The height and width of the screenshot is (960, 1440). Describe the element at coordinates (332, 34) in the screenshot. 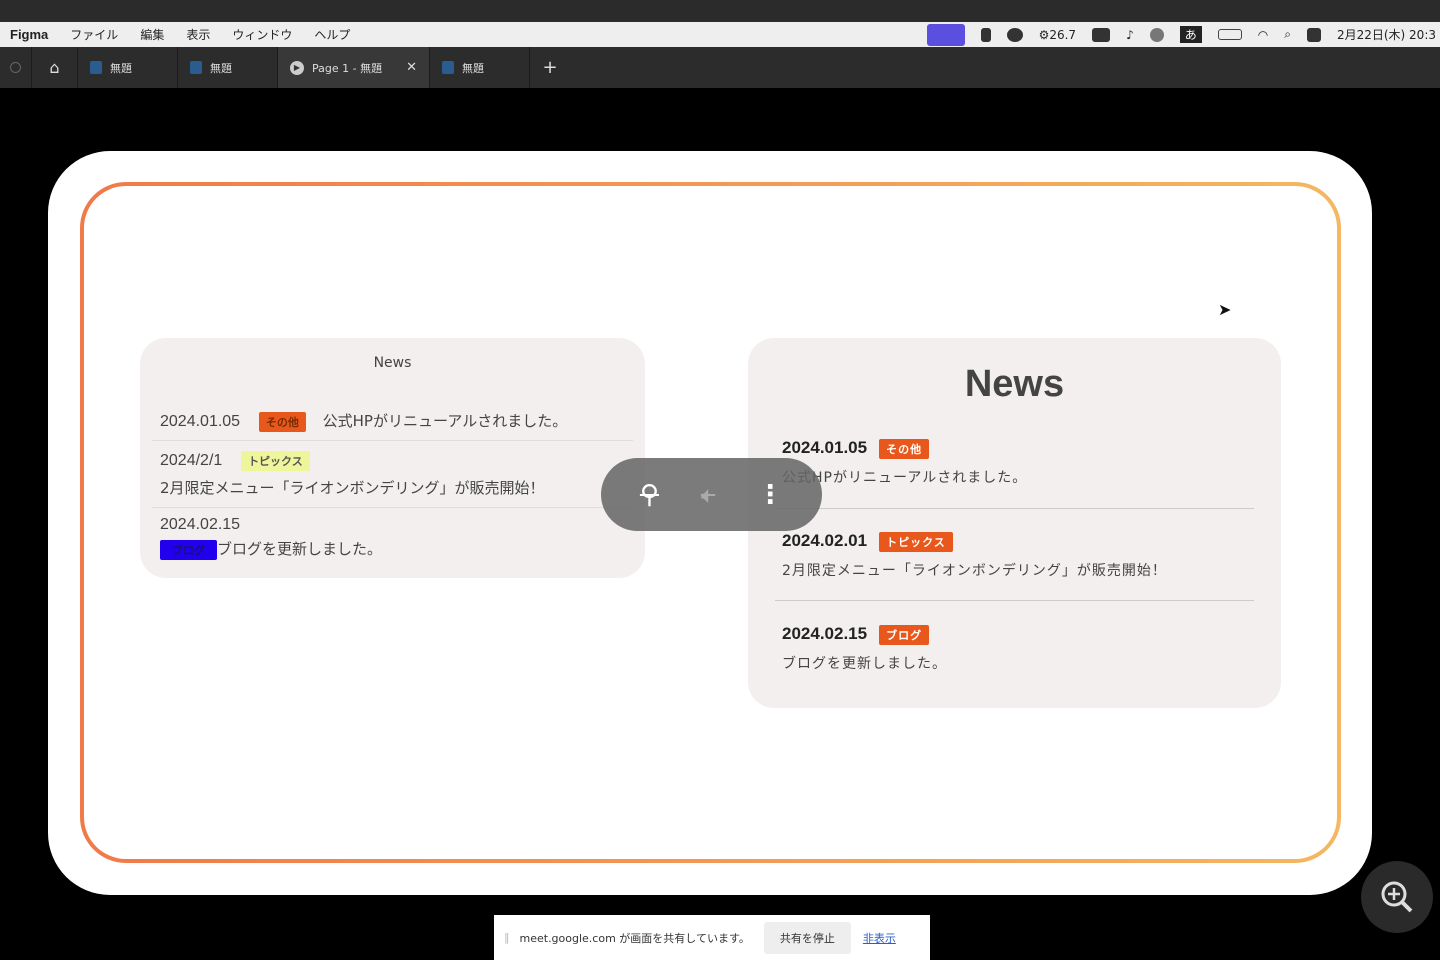

I see `menu-help: ヘルプ` at that location.